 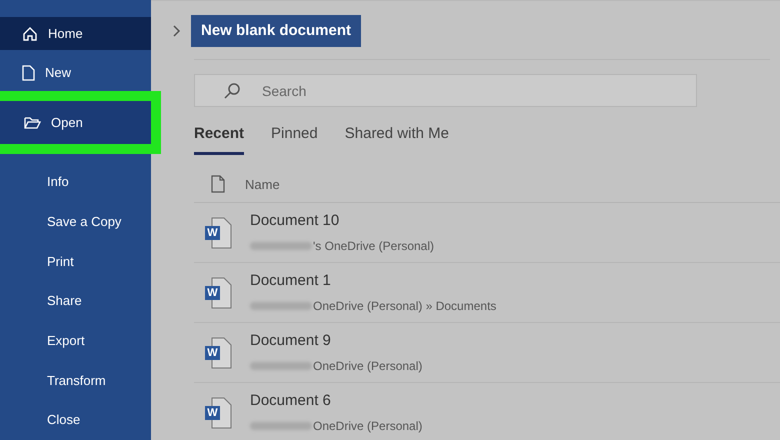 I want to click on search-icon, so click(x=232, y=91).